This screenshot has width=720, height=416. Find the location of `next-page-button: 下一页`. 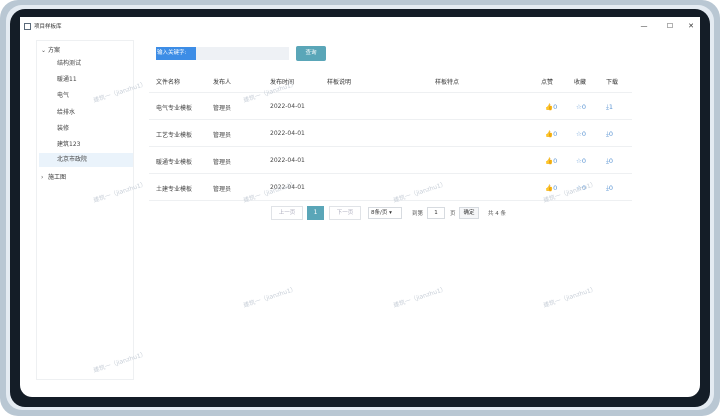

next-page-button: 下一页 is located at coordinates (345, 213).